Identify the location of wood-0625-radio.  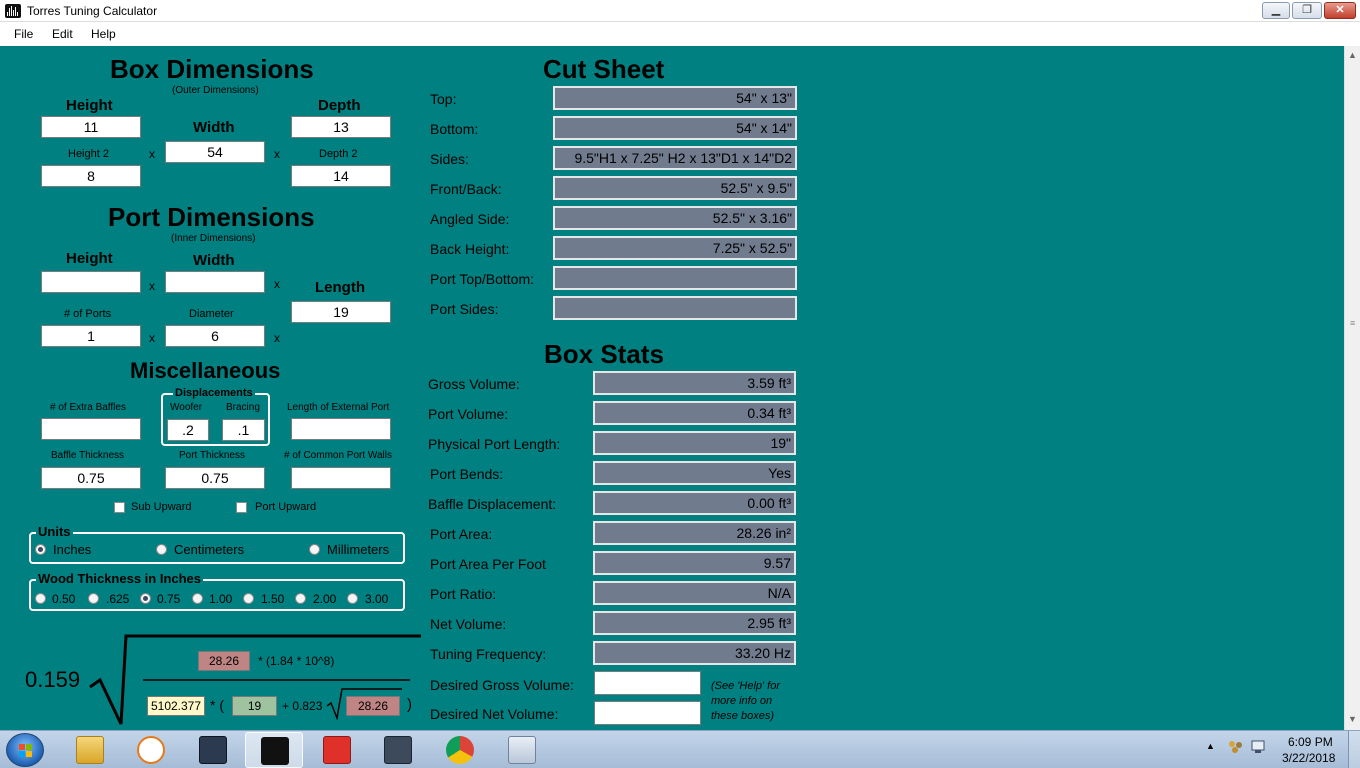
(93, 598).